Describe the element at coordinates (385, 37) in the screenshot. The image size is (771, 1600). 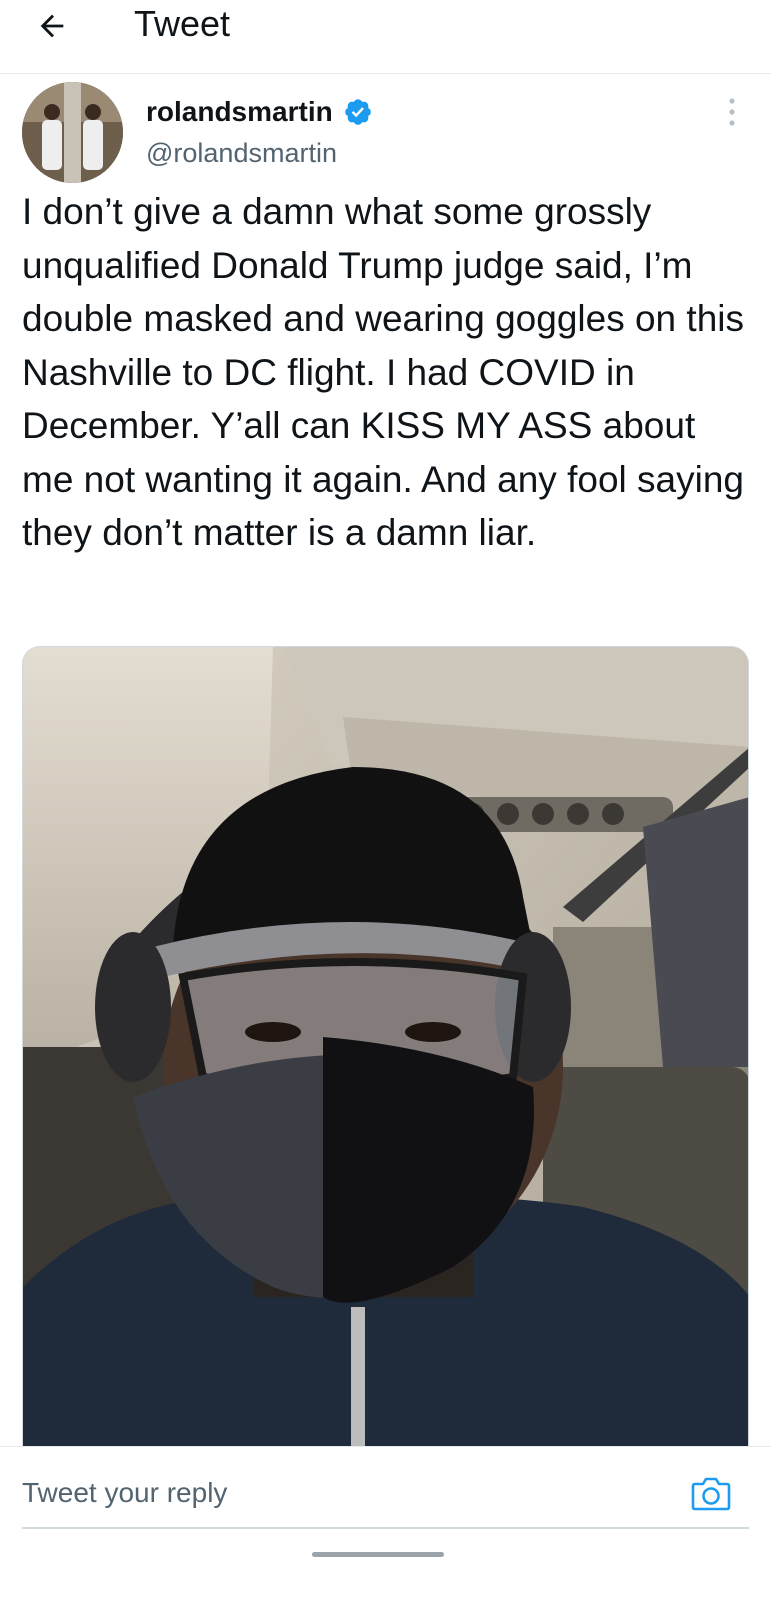
I see `top-bar: Tweet` at that location.